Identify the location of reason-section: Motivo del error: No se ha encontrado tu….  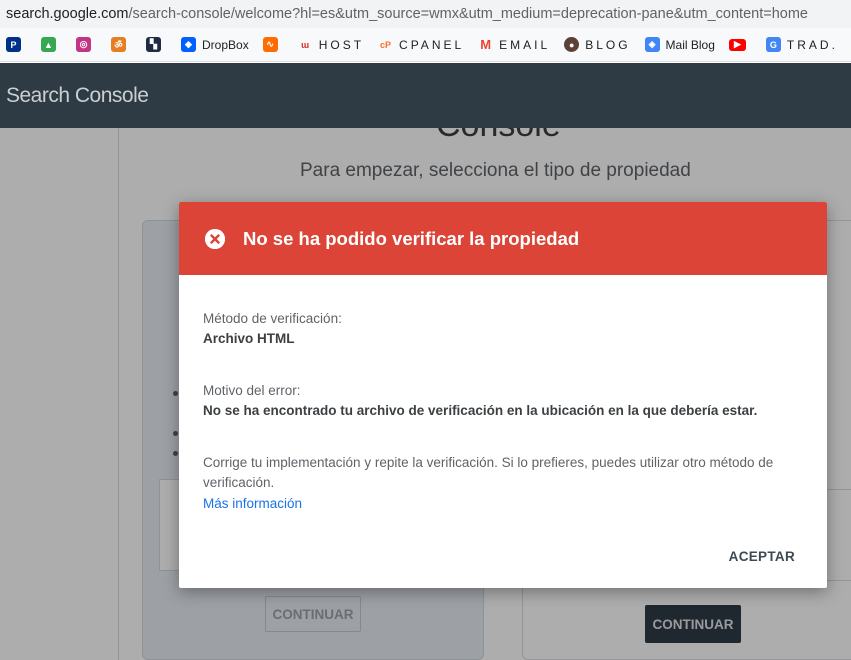
(503, 401).